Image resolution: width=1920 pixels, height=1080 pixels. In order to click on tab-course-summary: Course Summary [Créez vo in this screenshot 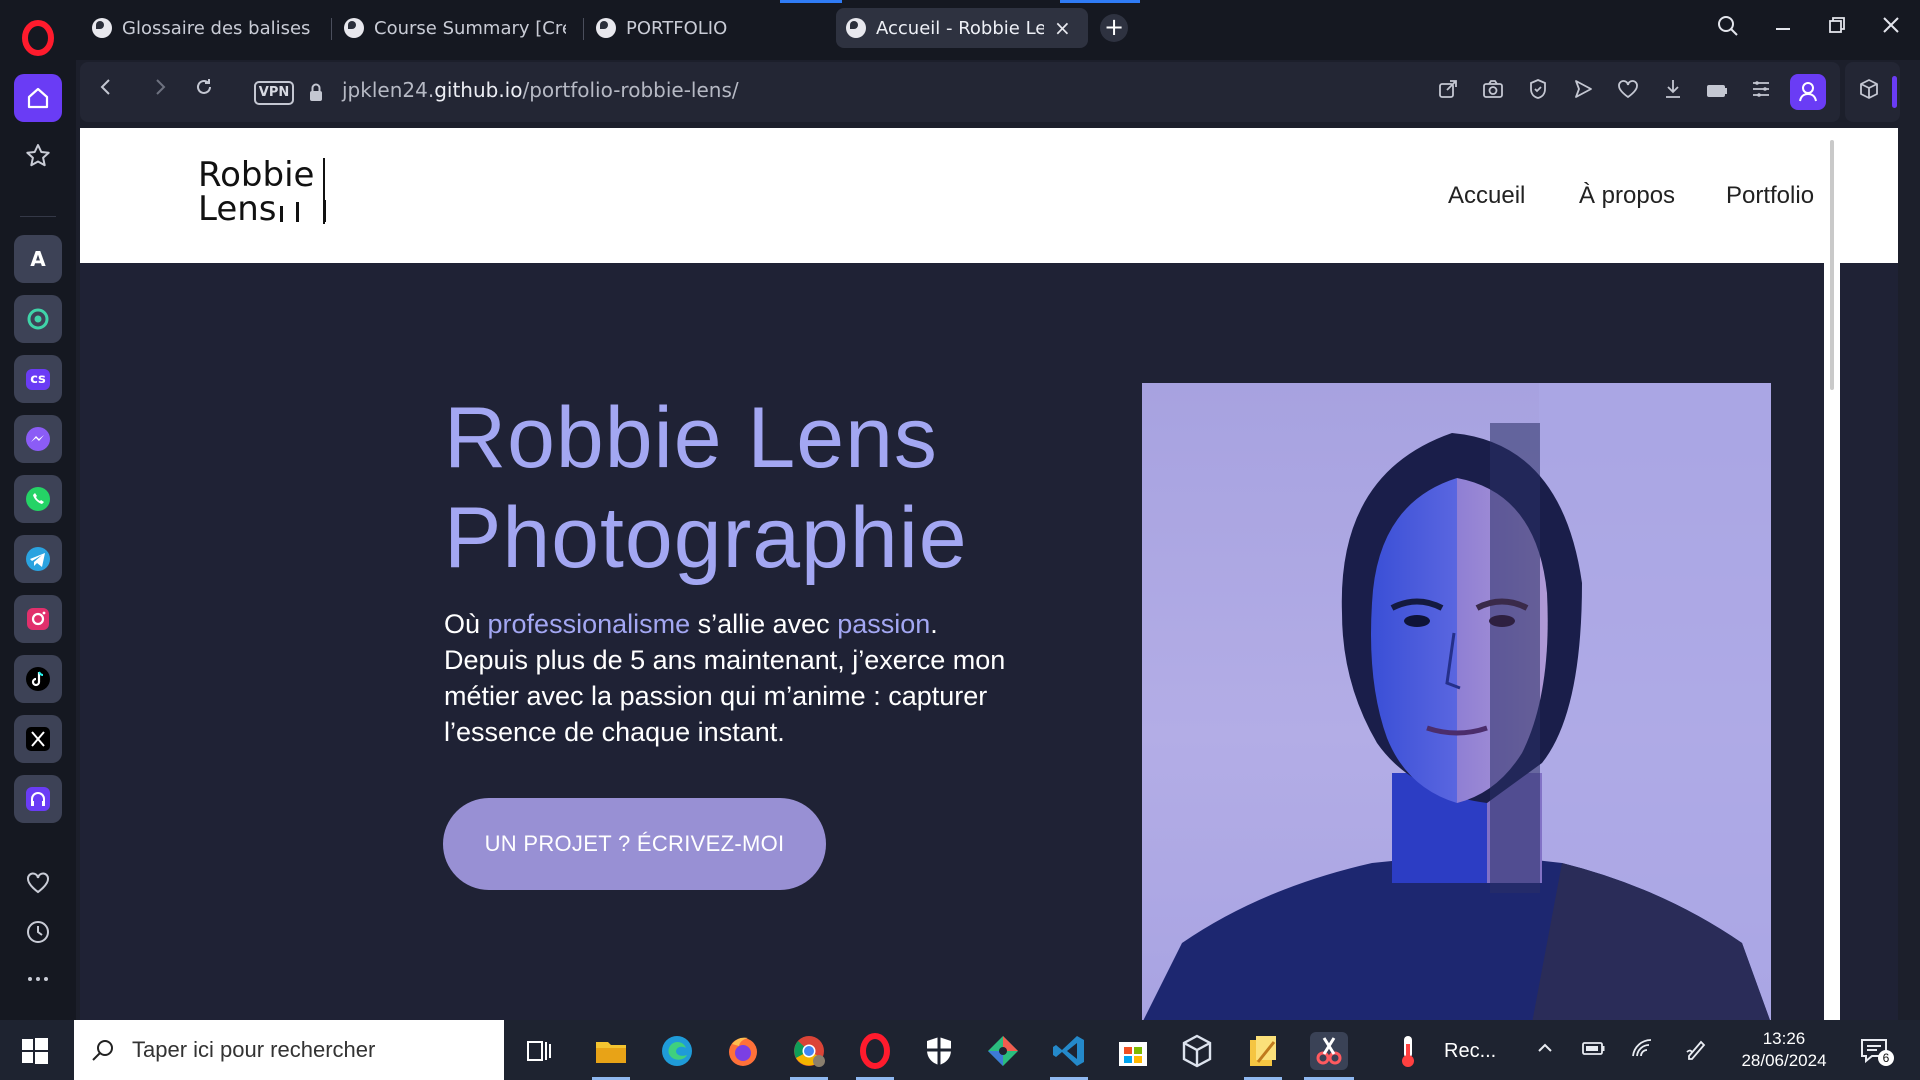, I will do `click(455, 28)`.